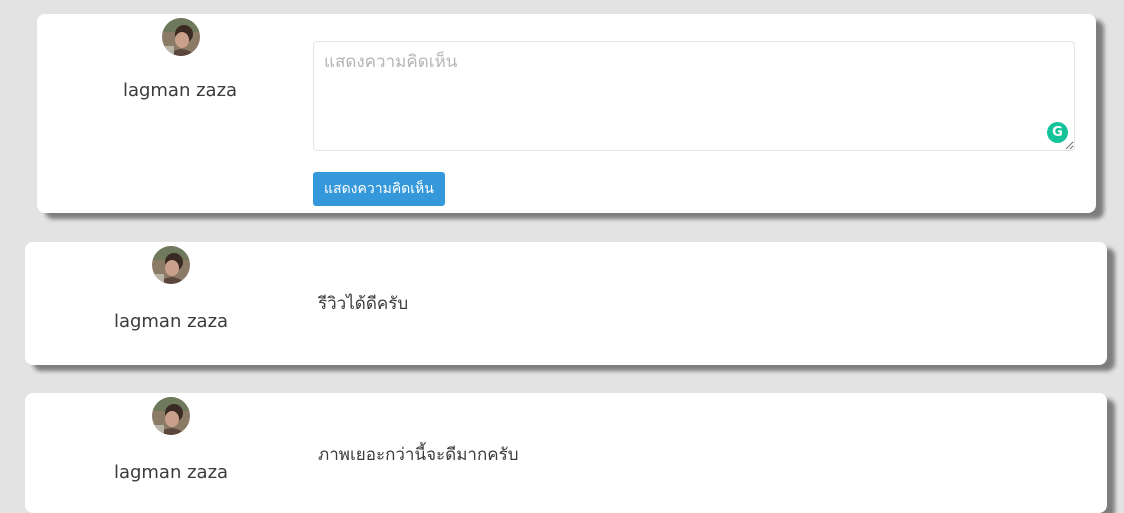  Describe the element at coordinates (379, 189) in the screenshot. I see `submit-comment-button: แสดงความคิดเห็น` at that location.